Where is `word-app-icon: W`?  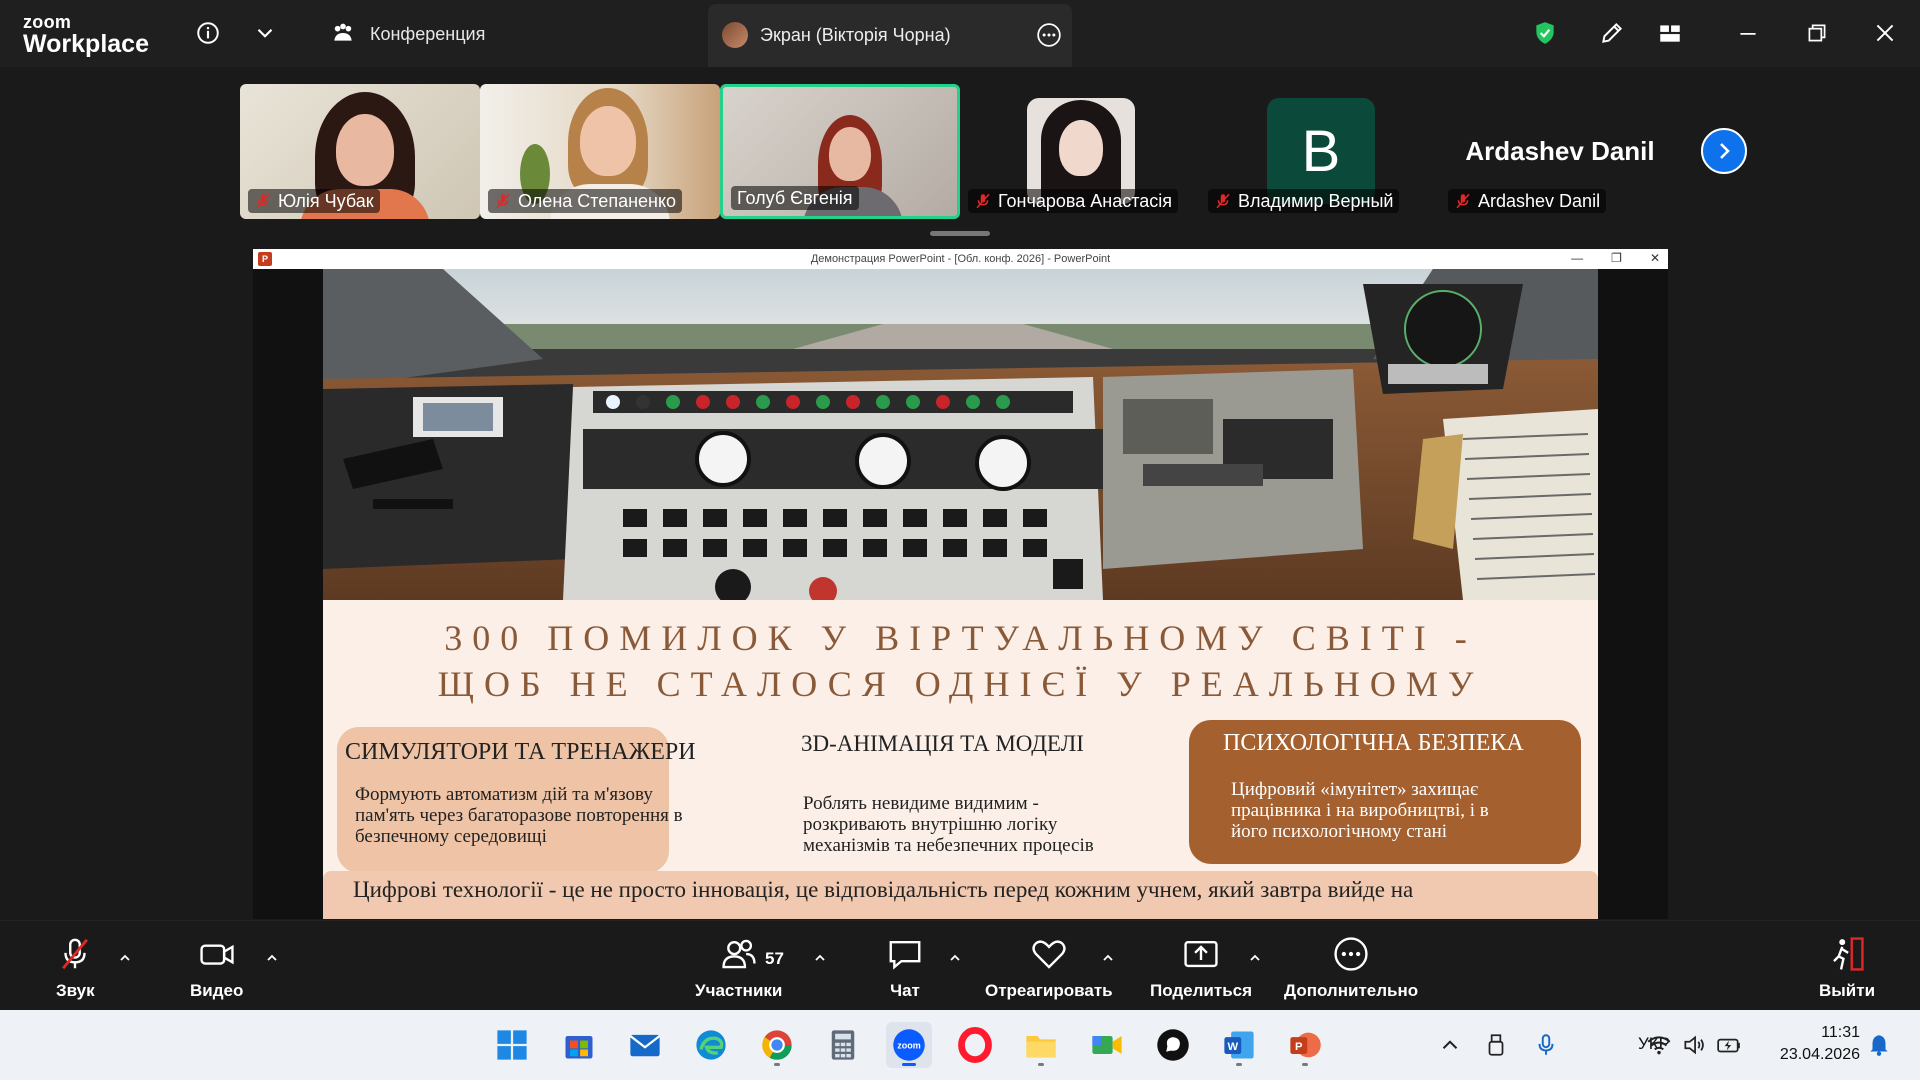
word-app-icon: W is located at coordinates (1239, 1045).